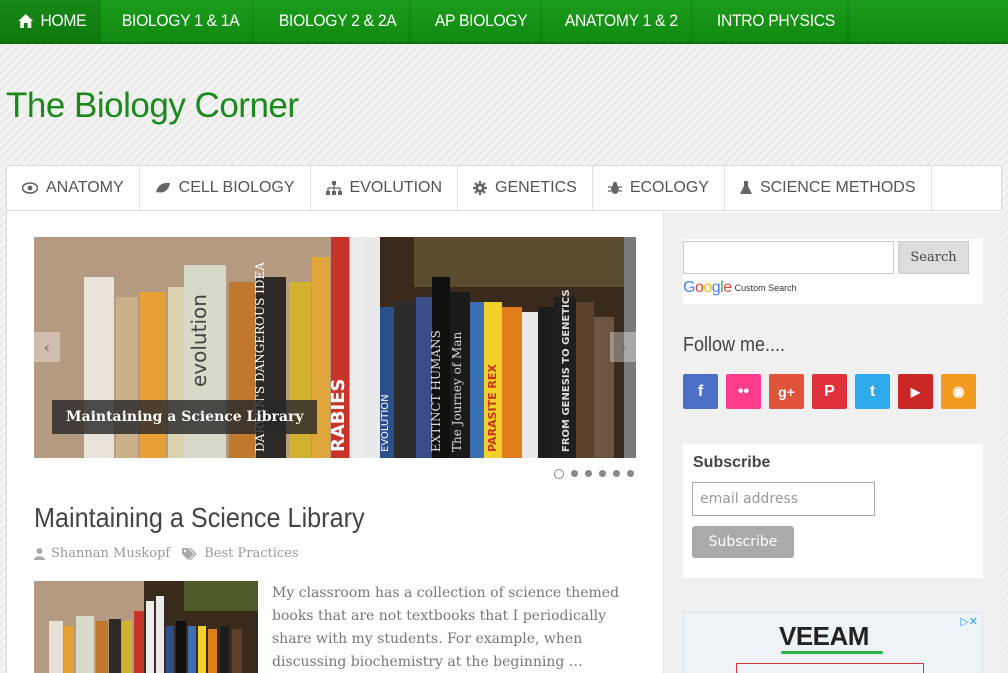  What do you see at coordinates (85, 187) in the screenshot?
I see `cat-anatomy-label: ANATOMY` at bounding box center [85, 187].